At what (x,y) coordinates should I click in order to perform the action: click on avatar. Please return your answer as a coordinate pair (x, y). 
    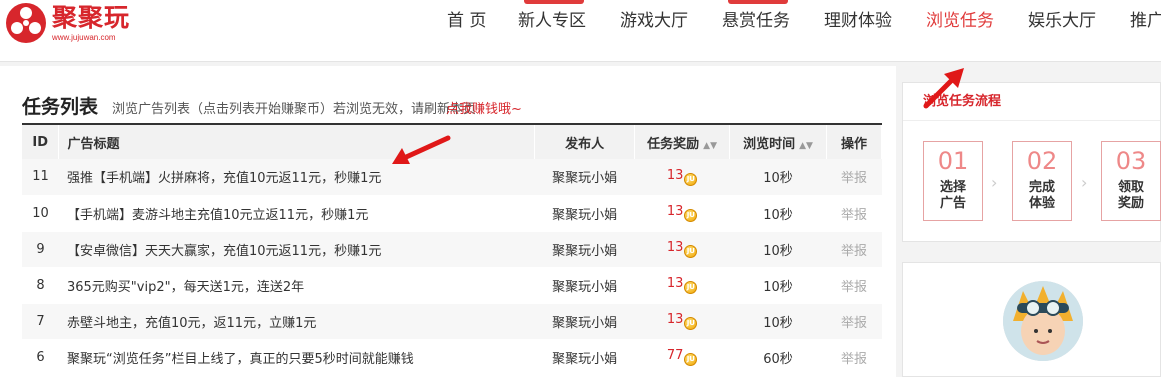
    Looking at the image, I should click on (1043, 321).